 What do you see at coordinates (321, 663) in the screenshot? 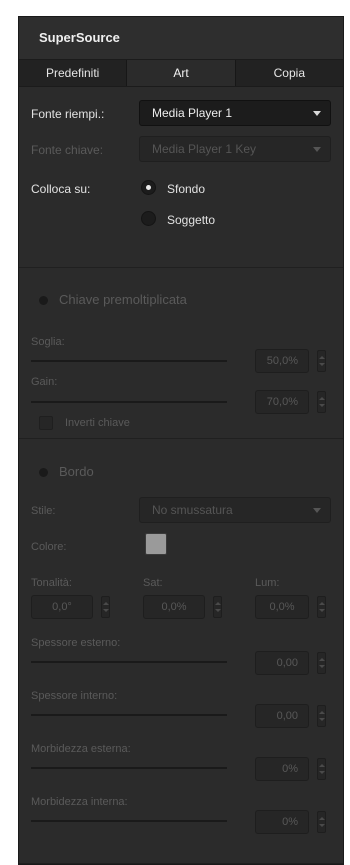
I see `outer-width-stepper` at bounding box center [321, 663].